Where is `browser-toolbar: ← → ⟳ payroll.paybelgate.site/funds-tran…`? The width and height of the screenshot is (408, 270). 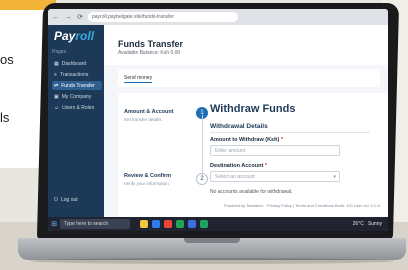 browser-toolbar: ← → ⟳ payroll.paybelgate.site/funds-tran… is located at coordinates (218, 17).